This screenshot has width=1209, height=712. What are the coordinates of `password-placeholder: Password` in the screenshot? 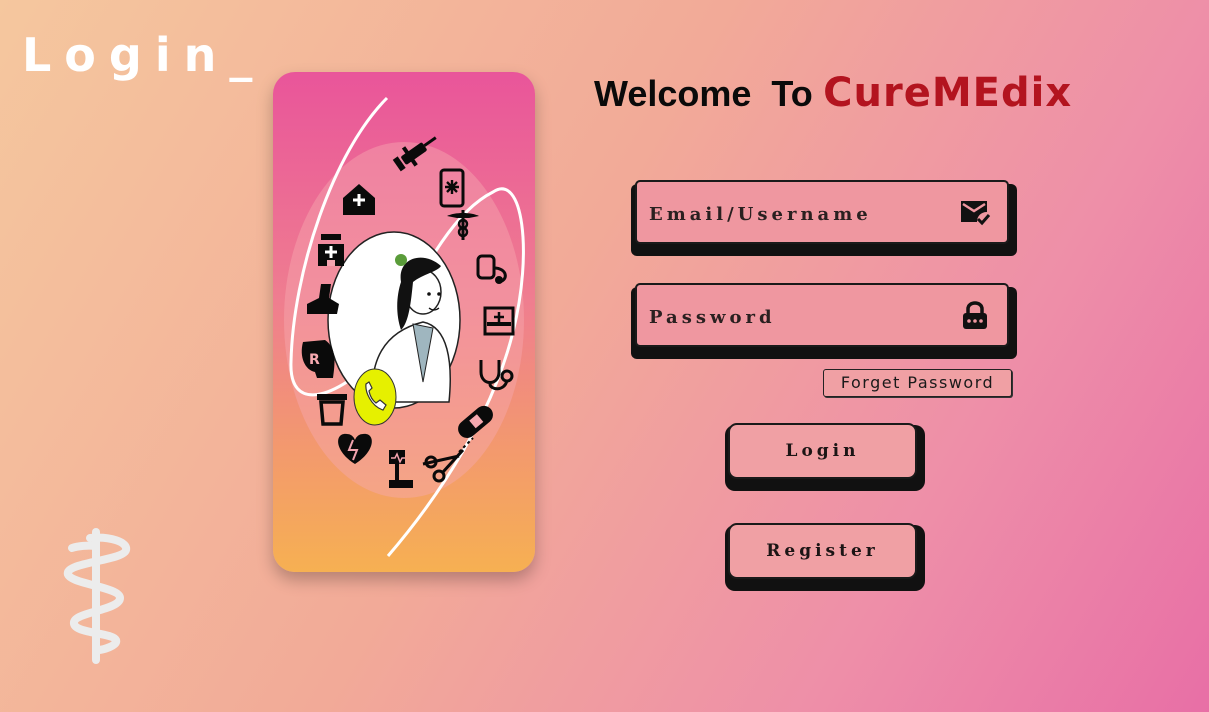 It's located at (712, 317).